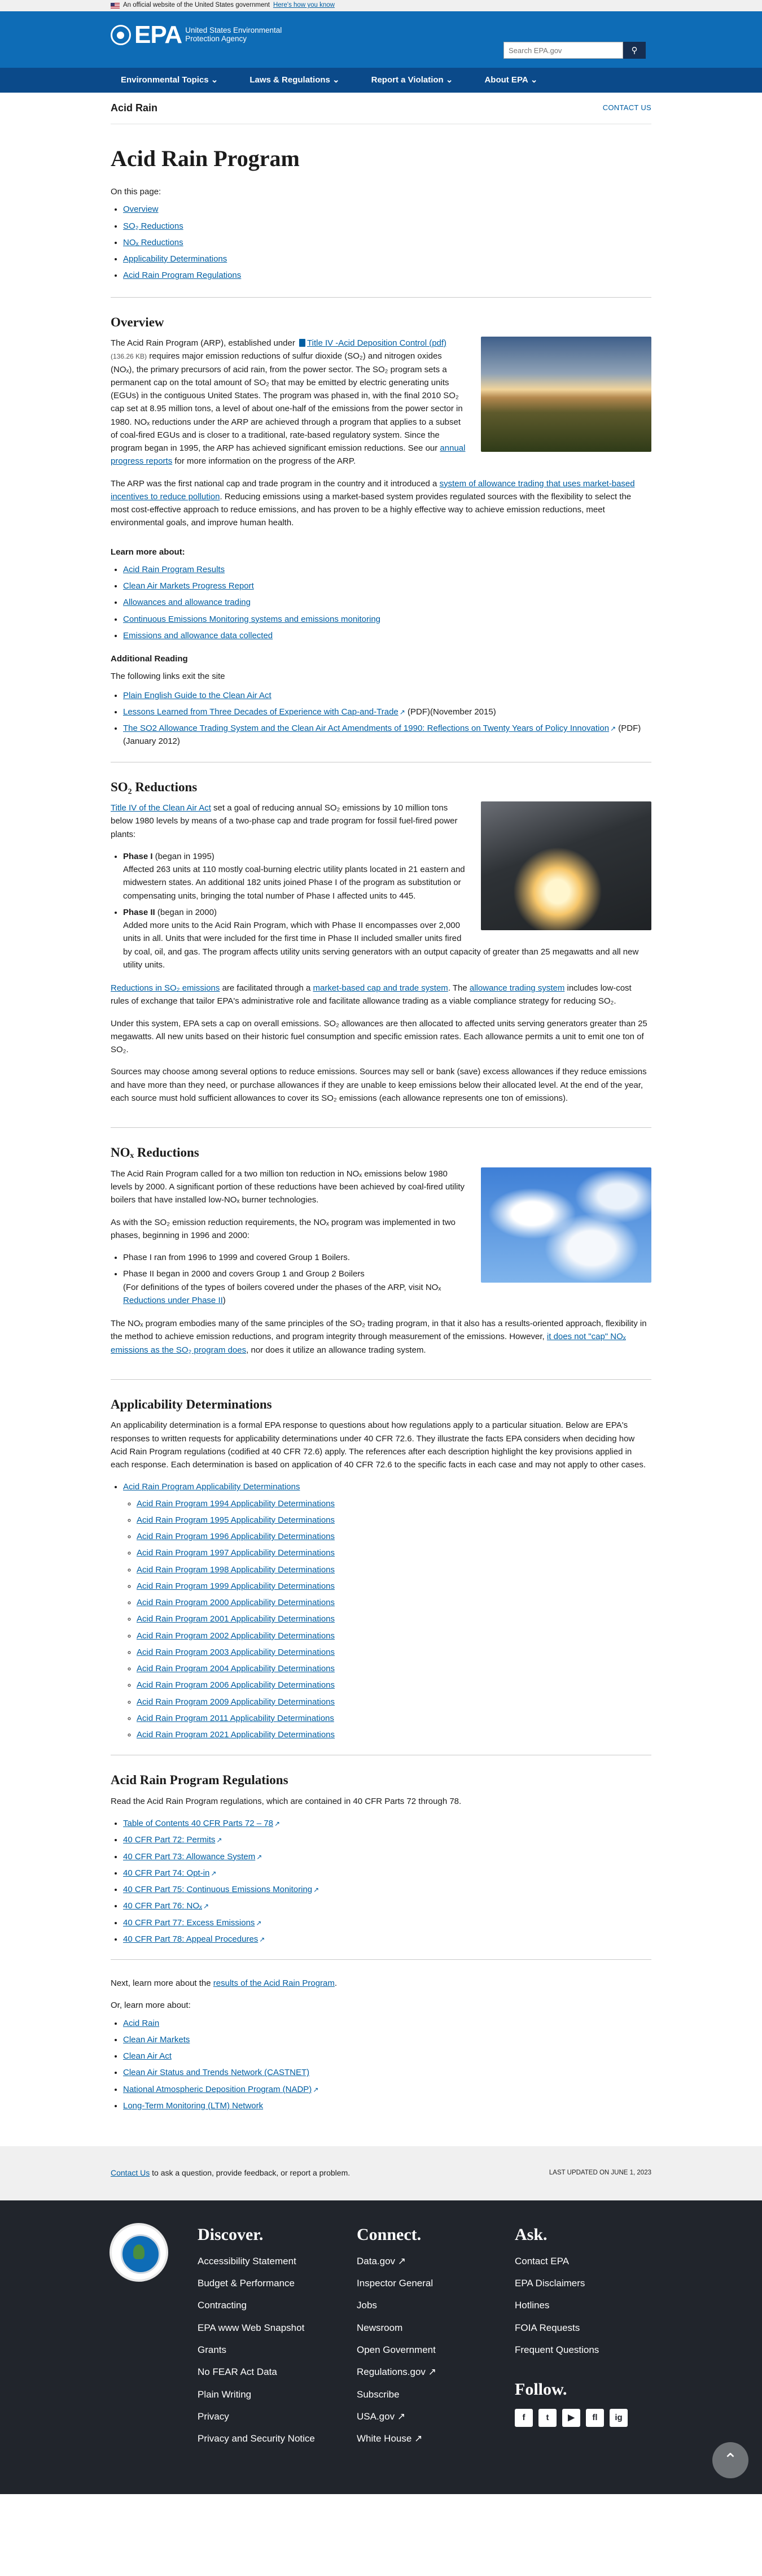 Image resolution: width=762 pixels, height=2576 pixels. Describe the element at coordinates (161, 808) in the screenshot. I see `title-iv-caa-link: Title IV of the Clean Air Act` at that location.